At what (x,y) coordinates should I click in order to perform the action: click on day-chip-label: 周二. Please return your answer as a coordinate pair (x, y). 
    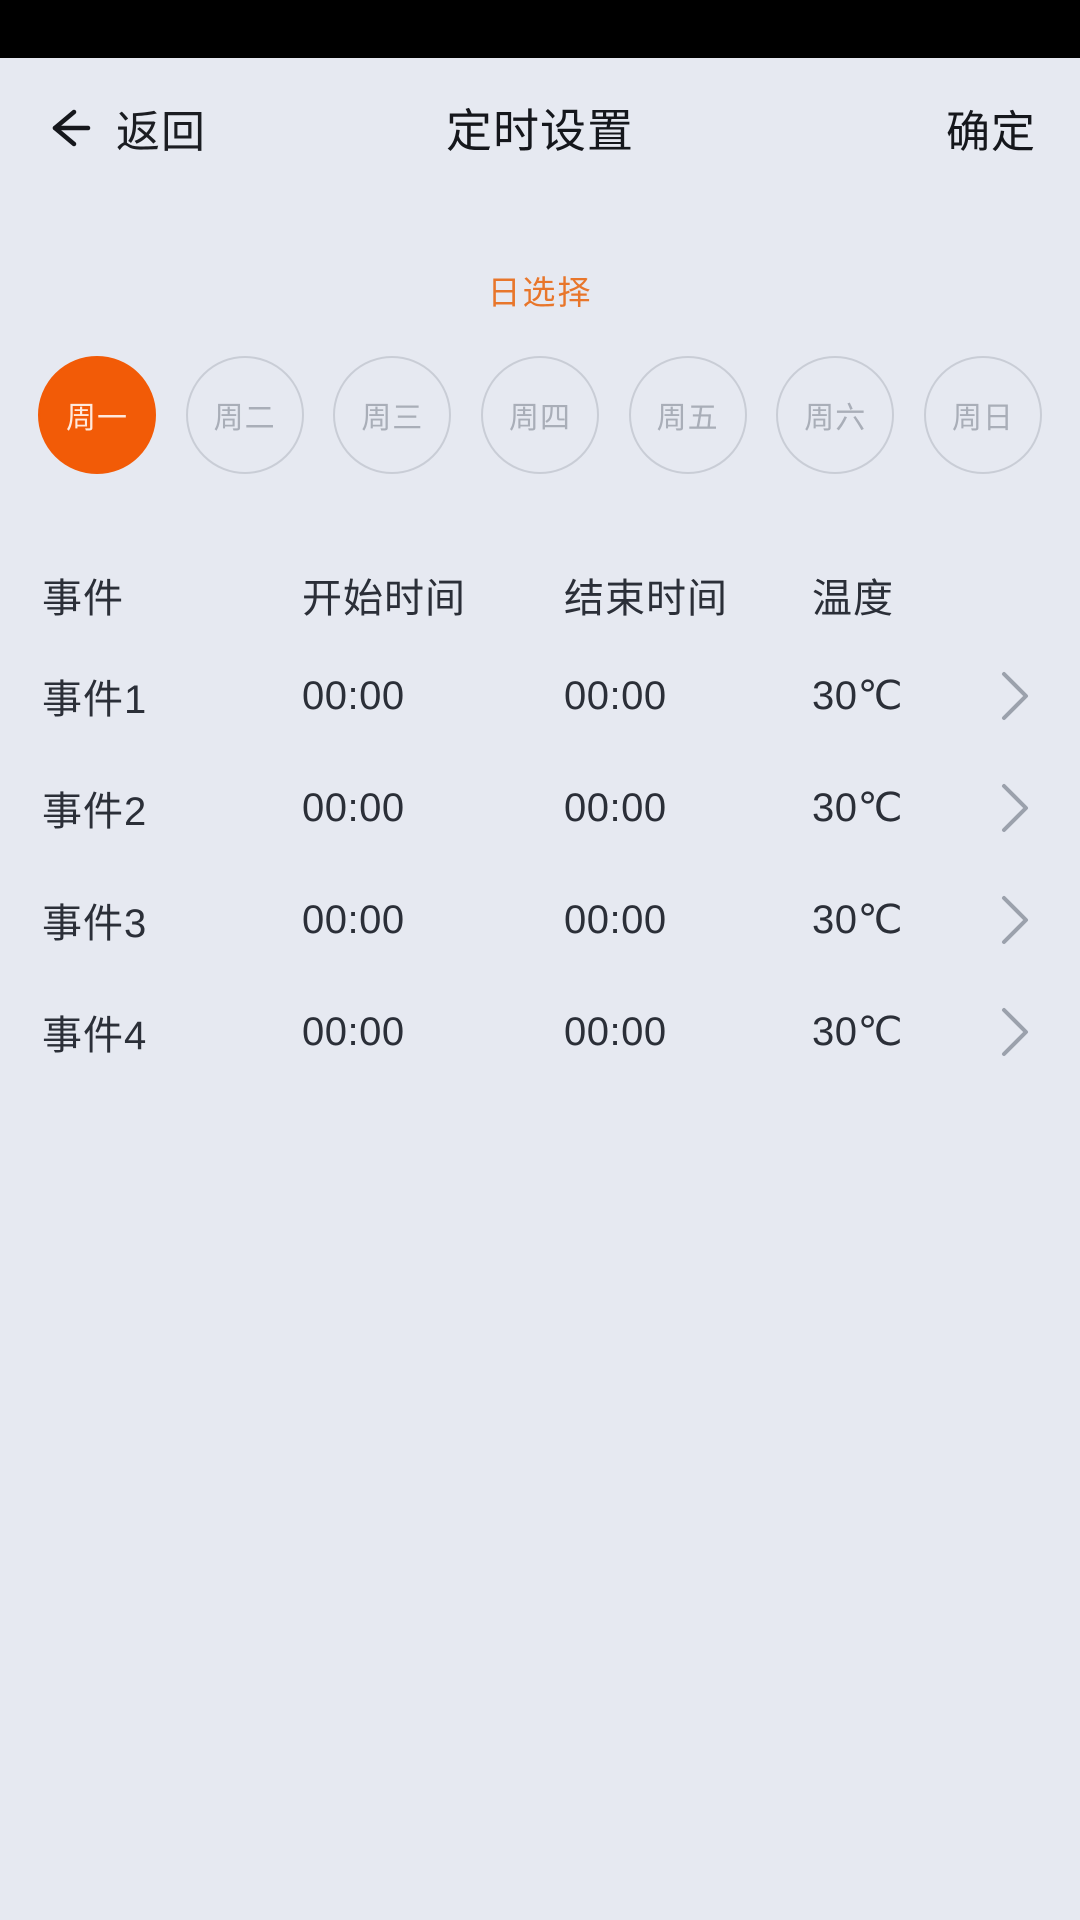
    Looking at the image, I should click on (244, 418).